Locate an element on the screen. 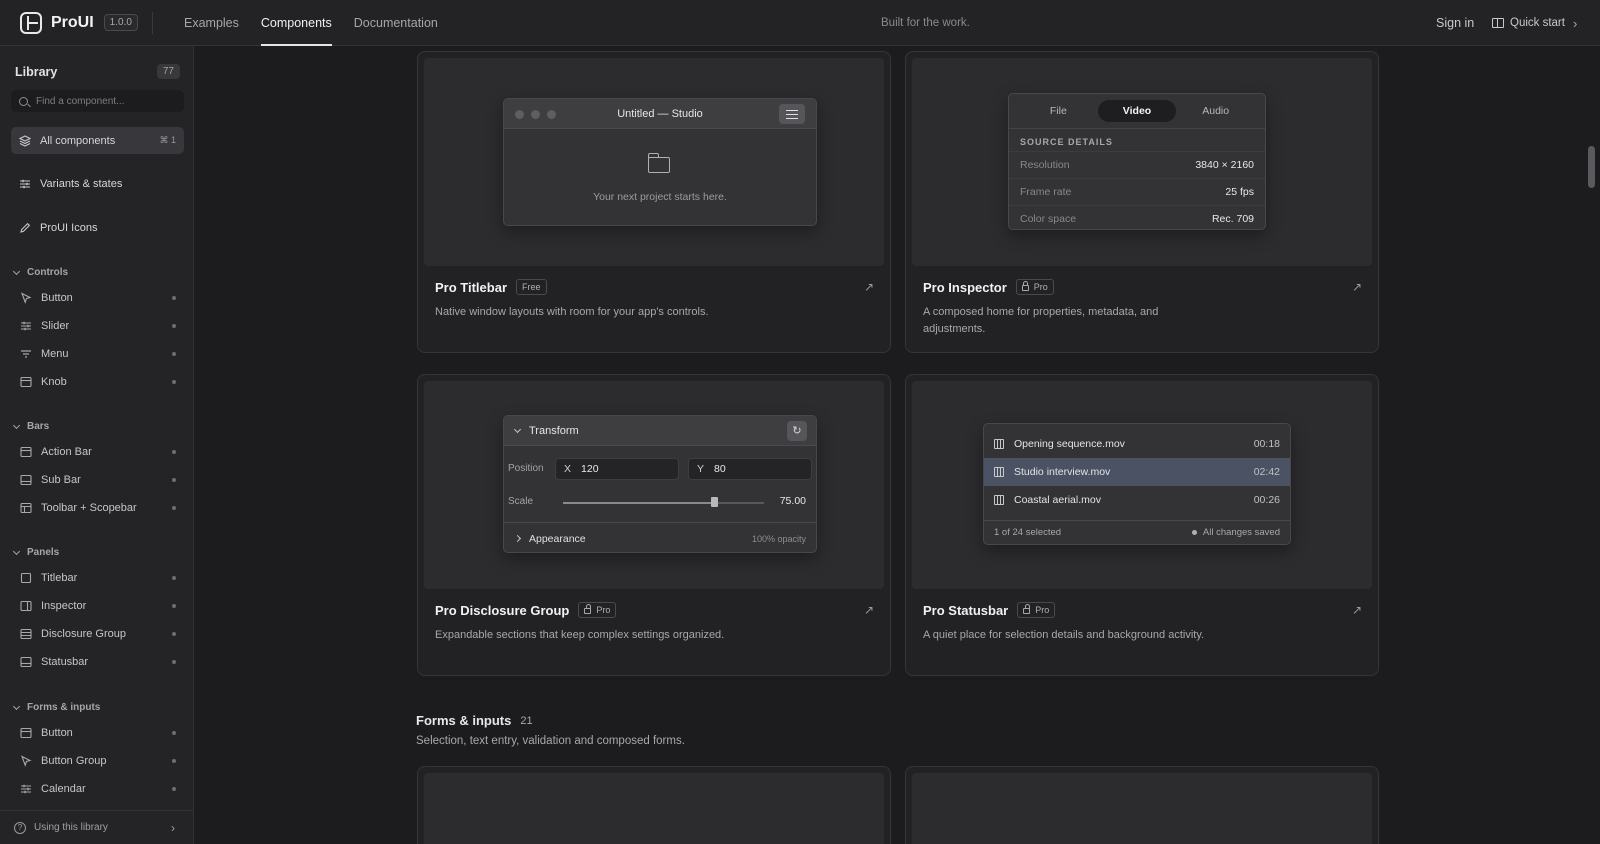  chevron-right-icon: › is located at coordinates (1575, 23).